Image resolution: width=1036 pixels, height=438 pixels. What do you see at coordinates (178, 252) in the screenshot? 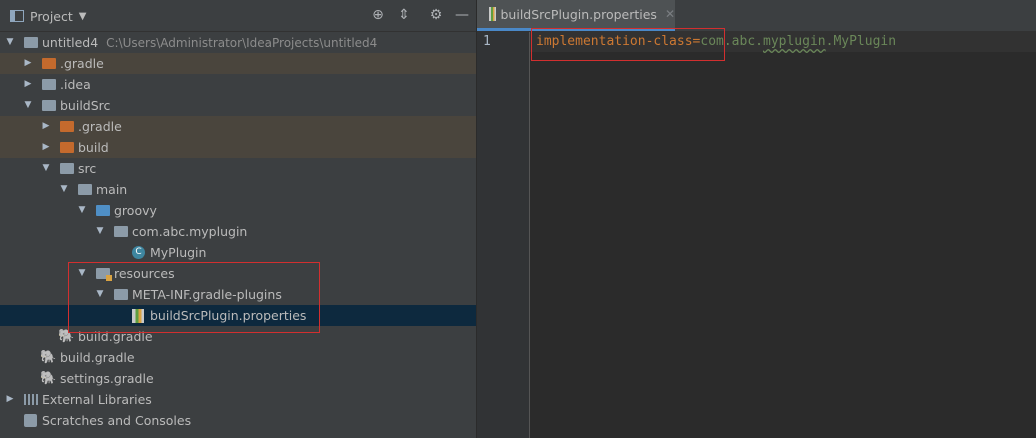
I see `tree-item-label: MyPlugin` at bounding box center [178, 252].